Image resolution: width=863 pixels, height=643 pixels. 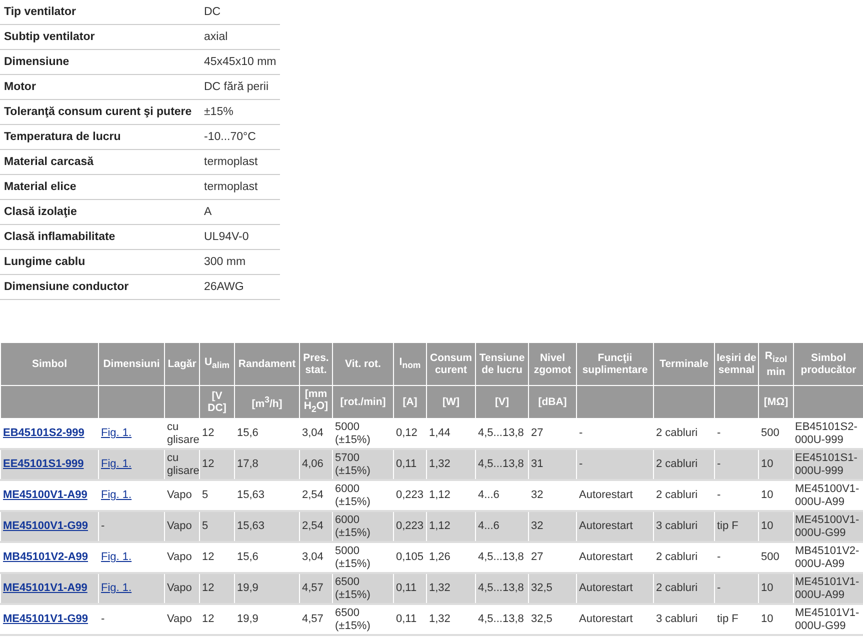 I want to click on column-header: Randament, so click(x=267, y=364).